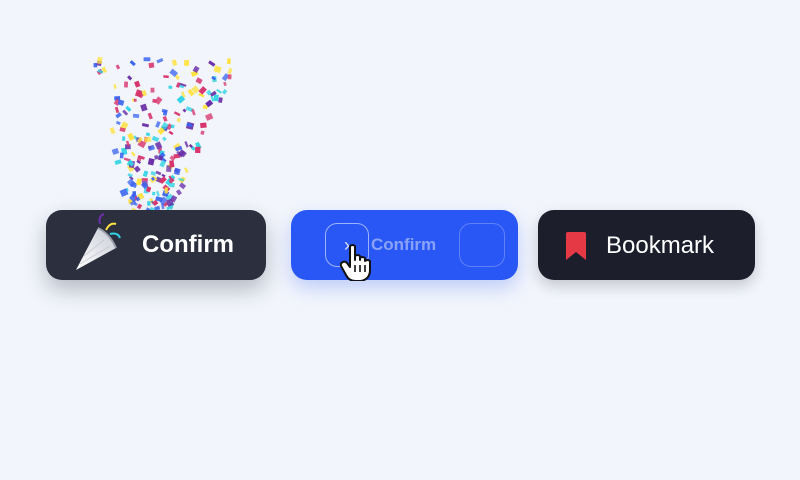 This screenshot has width=800, height=480. I want to click on slide-target, so click(482, 245).